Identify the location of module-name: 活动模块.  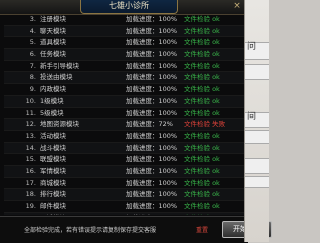
(53, 135).